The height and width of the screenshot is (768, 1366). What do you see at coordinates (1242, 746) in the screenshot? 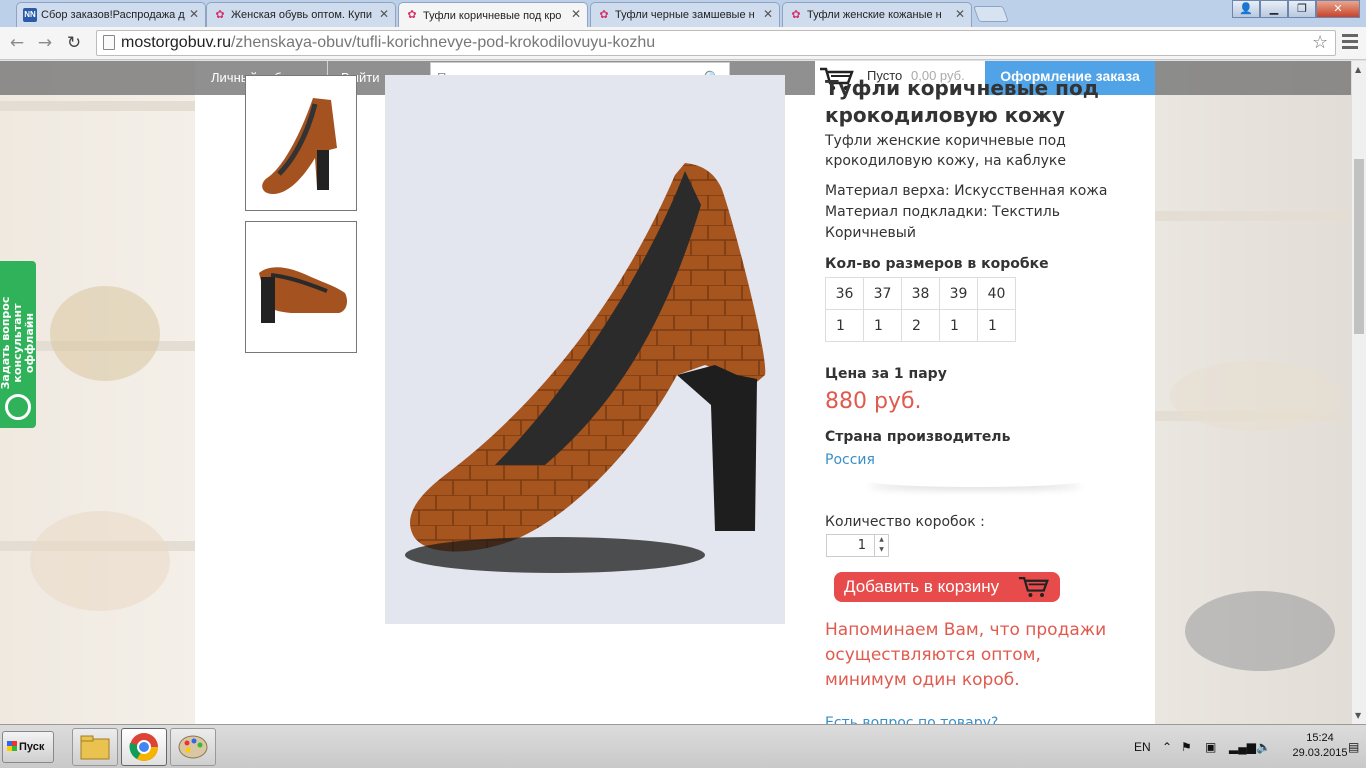
I see `network-signal-icon: ▂▄▆` at bounding box center [1242, 746].